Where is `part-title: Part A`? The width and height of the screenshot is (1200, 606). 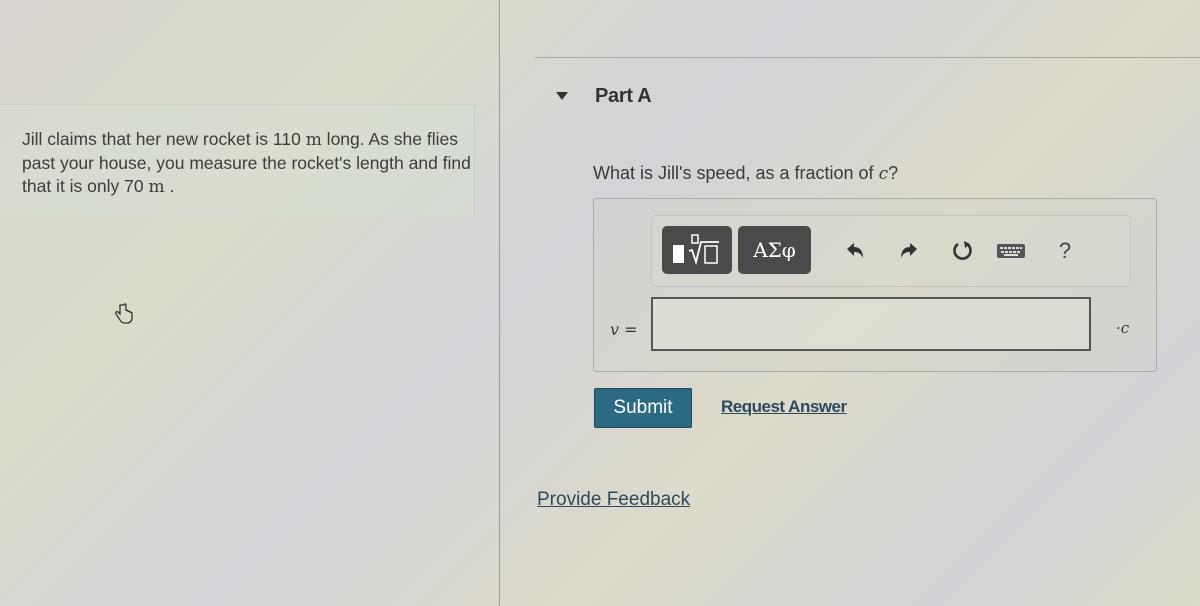 part-title: Part A is located at coordinates (623, 96).